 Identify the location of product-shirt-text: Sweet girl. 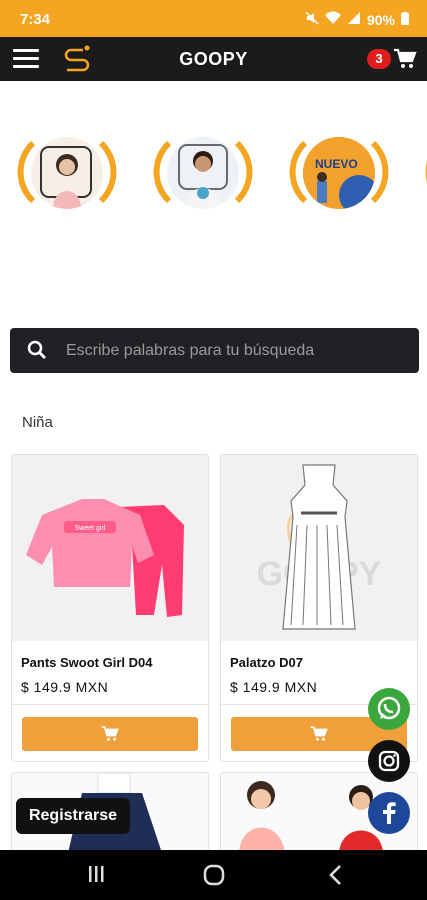
(90, 528).